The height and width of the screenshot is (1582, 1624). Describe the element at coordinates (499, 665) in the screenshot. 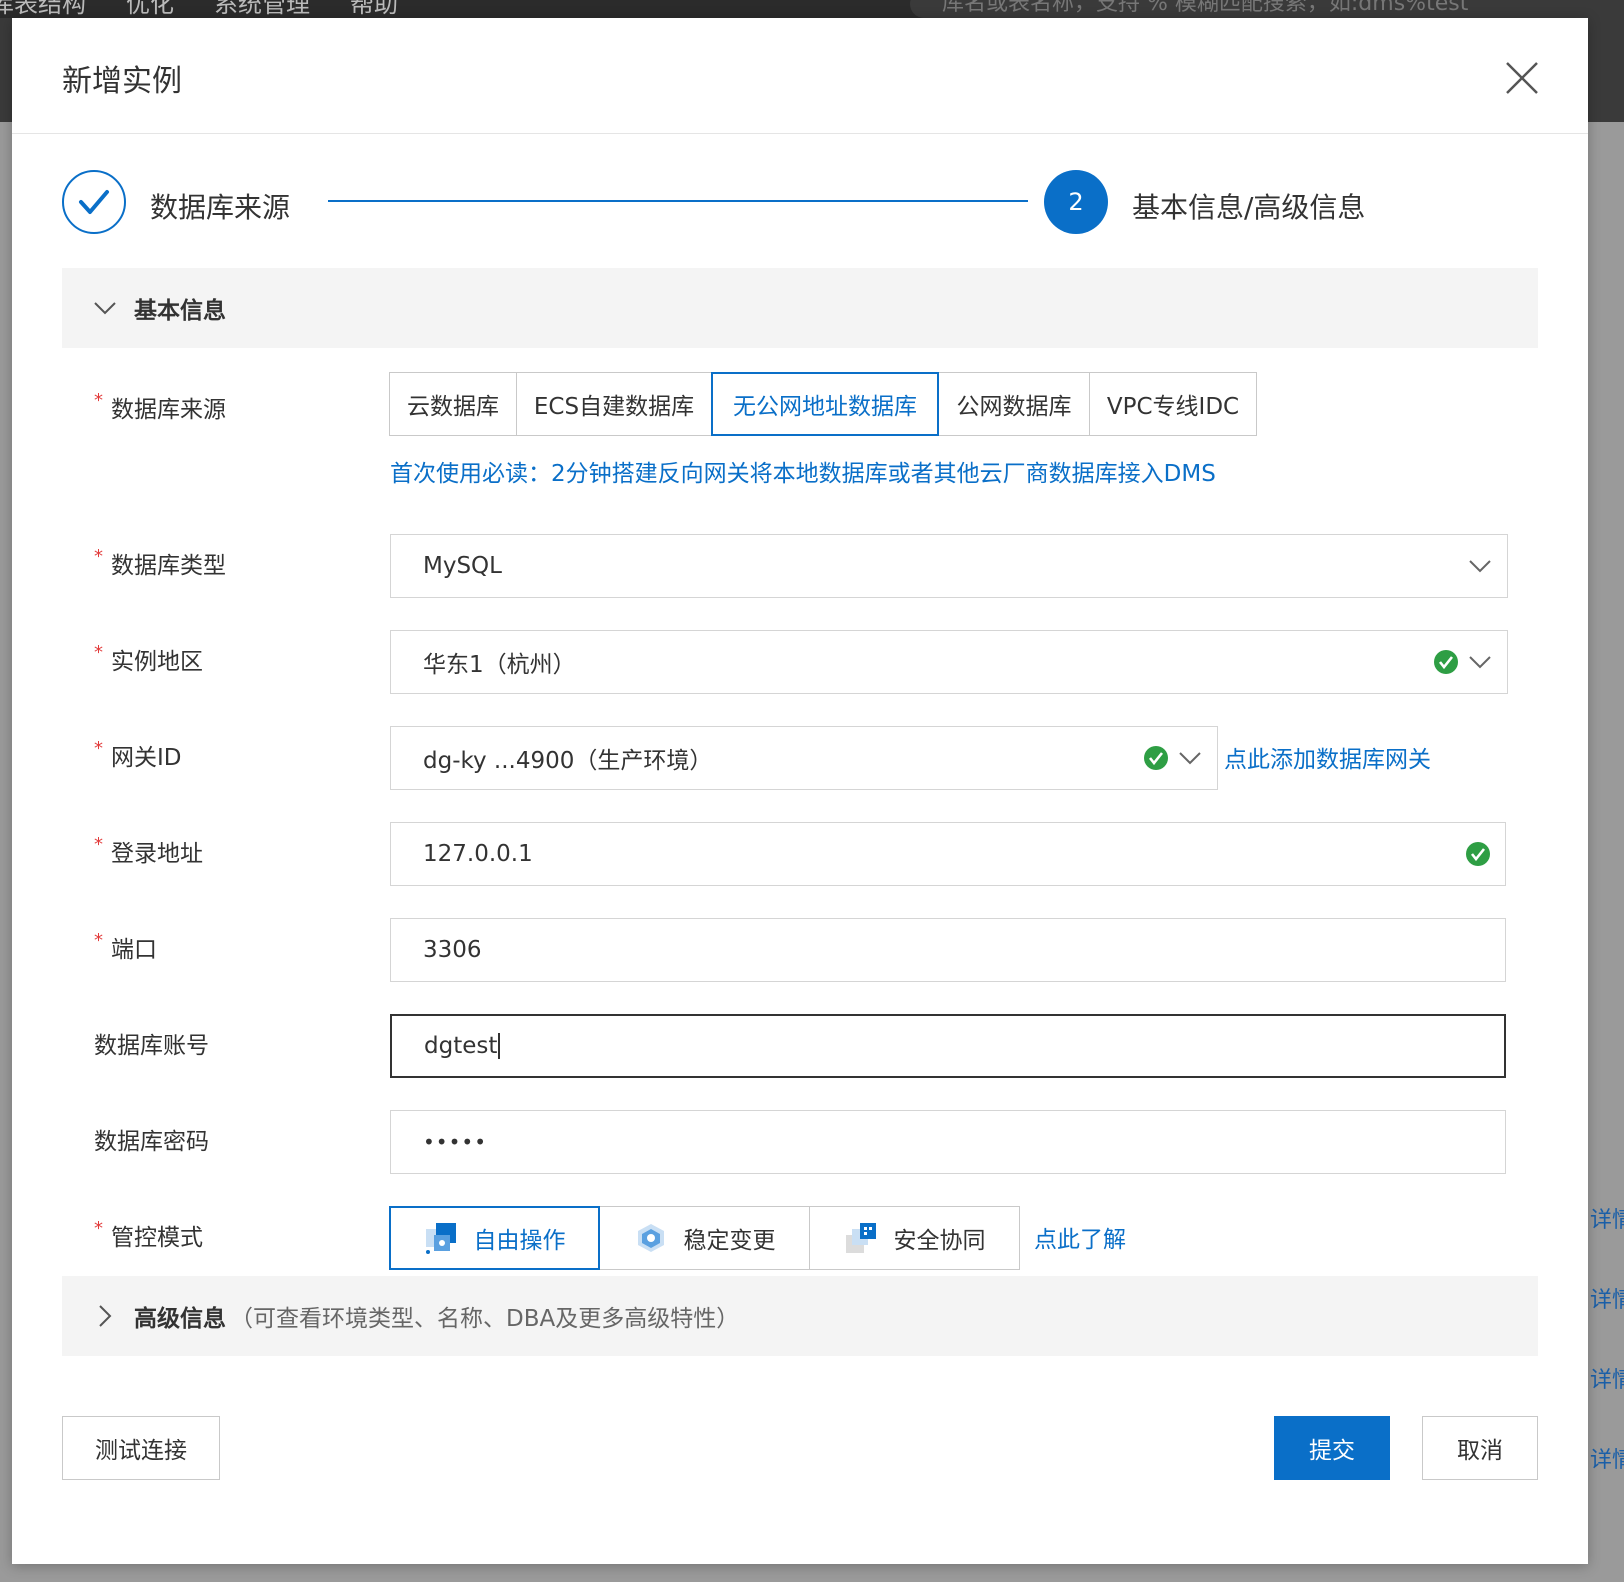

I see `region-value: 华东1（杭州）` at that location.